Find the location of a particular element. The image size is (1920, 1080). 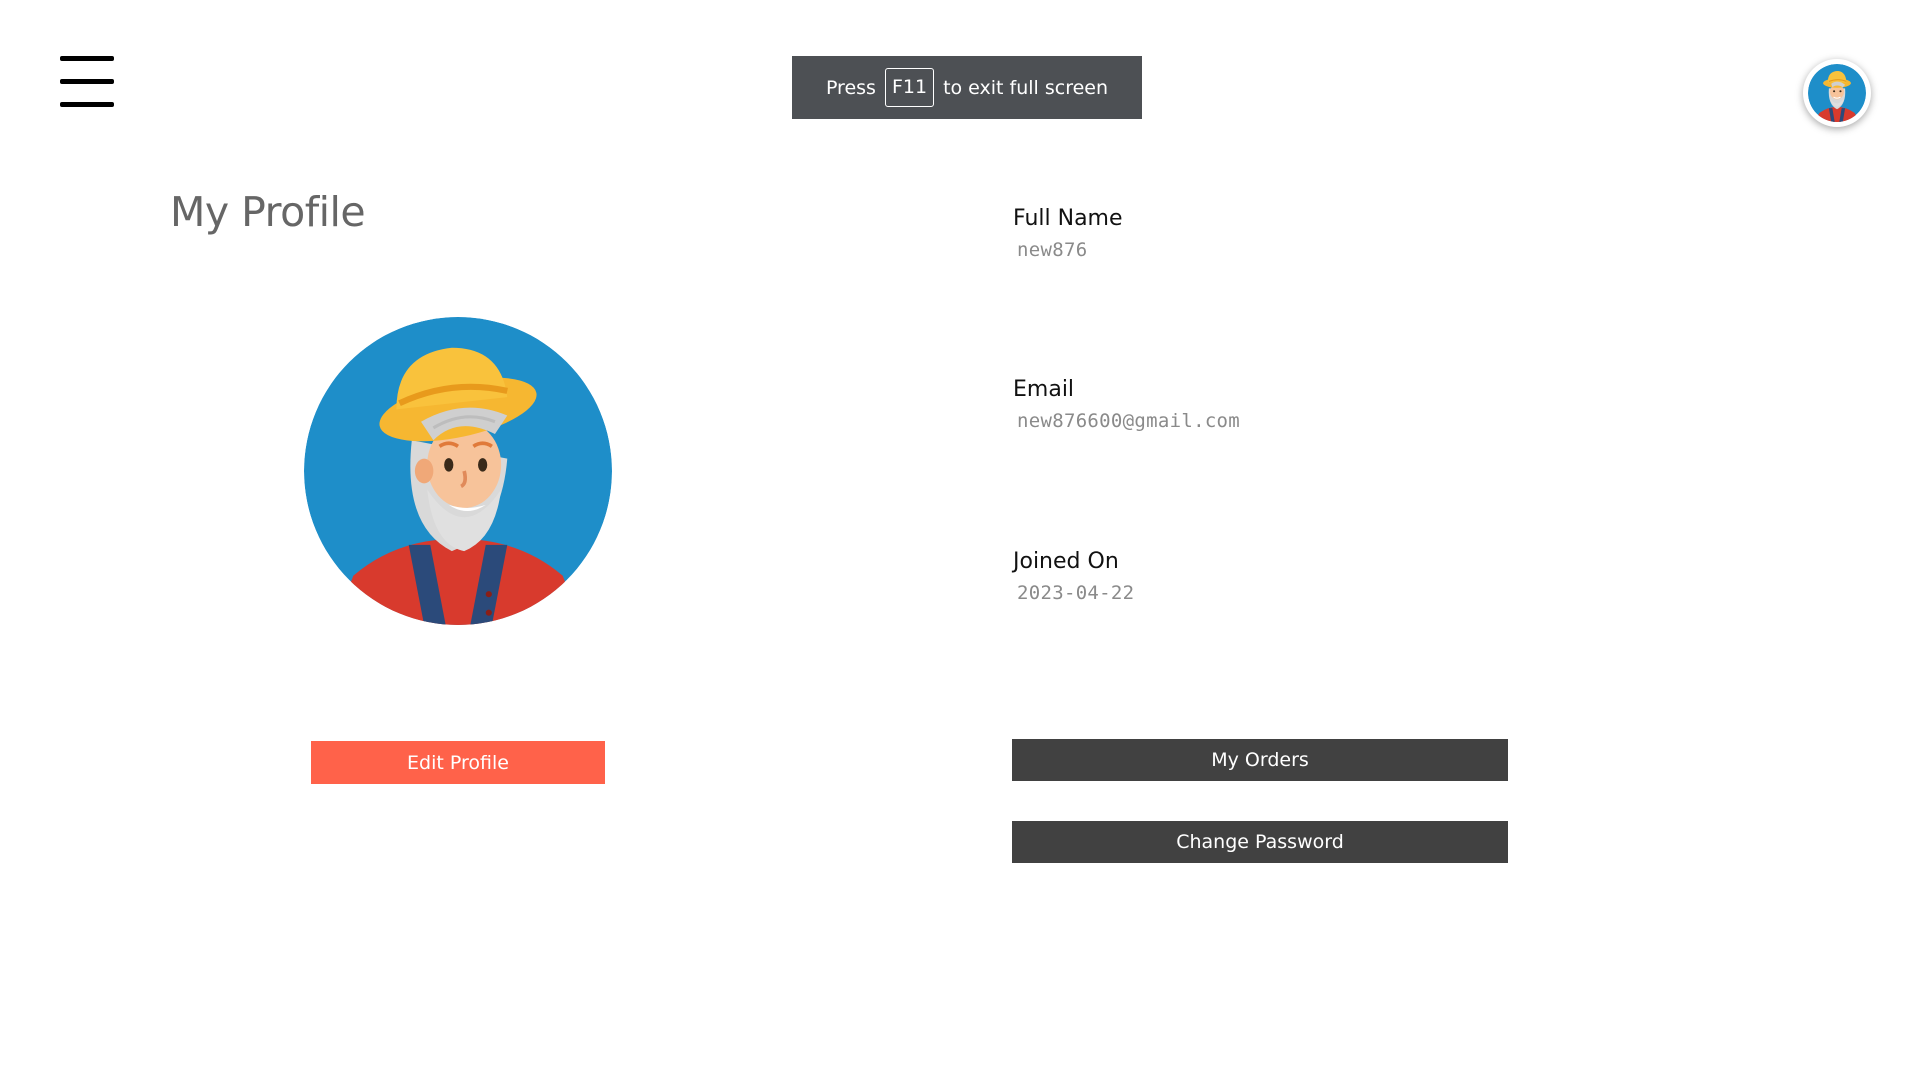

full-name-field: Full Name new876 is located at coordinates (1068, 233).